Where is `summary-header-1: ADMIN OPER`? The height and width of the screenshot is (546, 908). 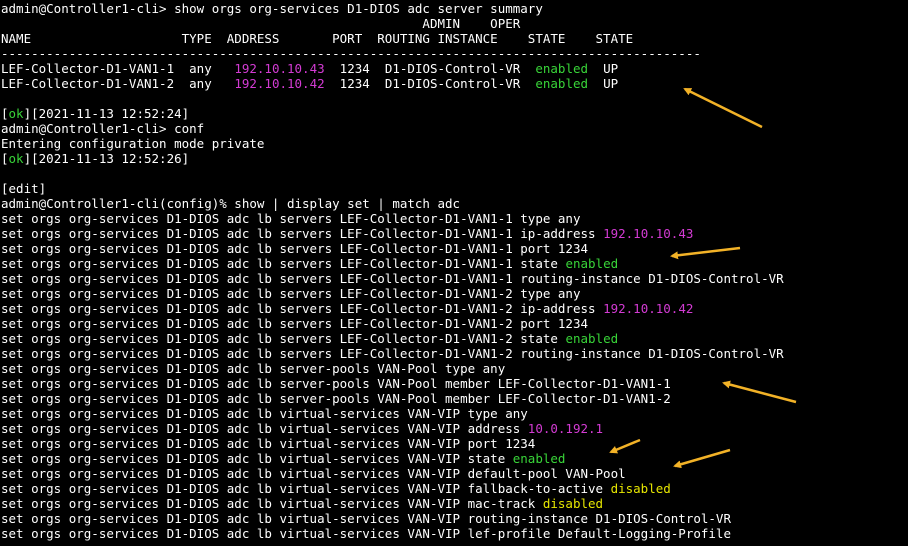
summary-header-1: ADMIN OPER is located at coordinates (261, 23).